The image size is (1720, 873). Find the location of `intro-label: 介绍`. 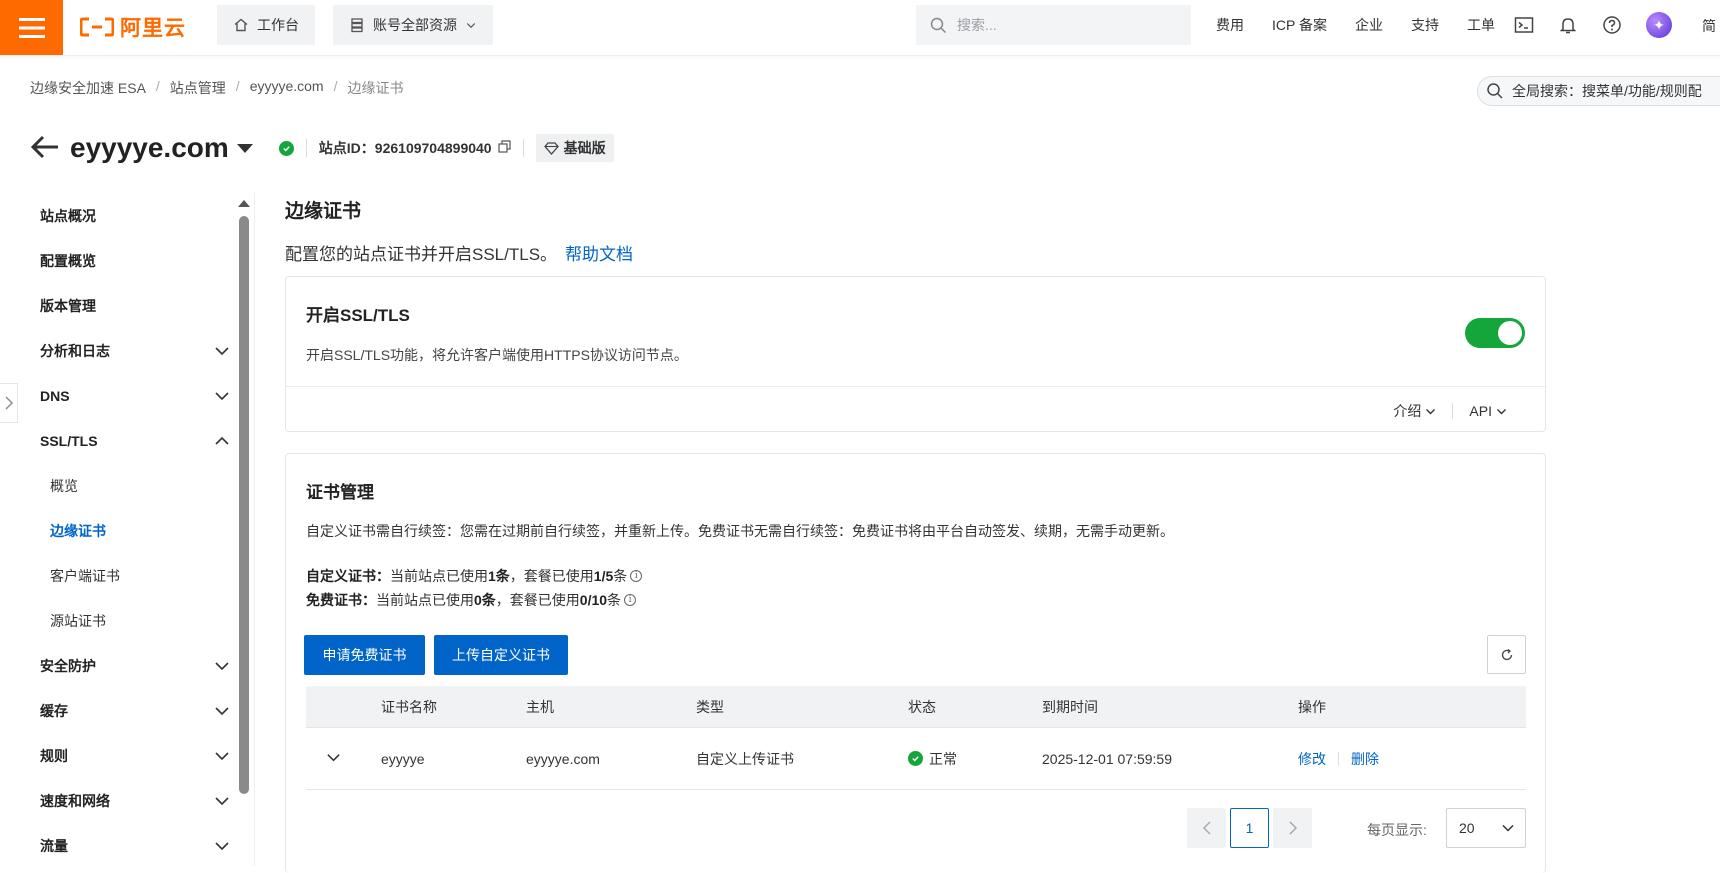

intro-label: 介绍 is located at coordinates (1407, 411).